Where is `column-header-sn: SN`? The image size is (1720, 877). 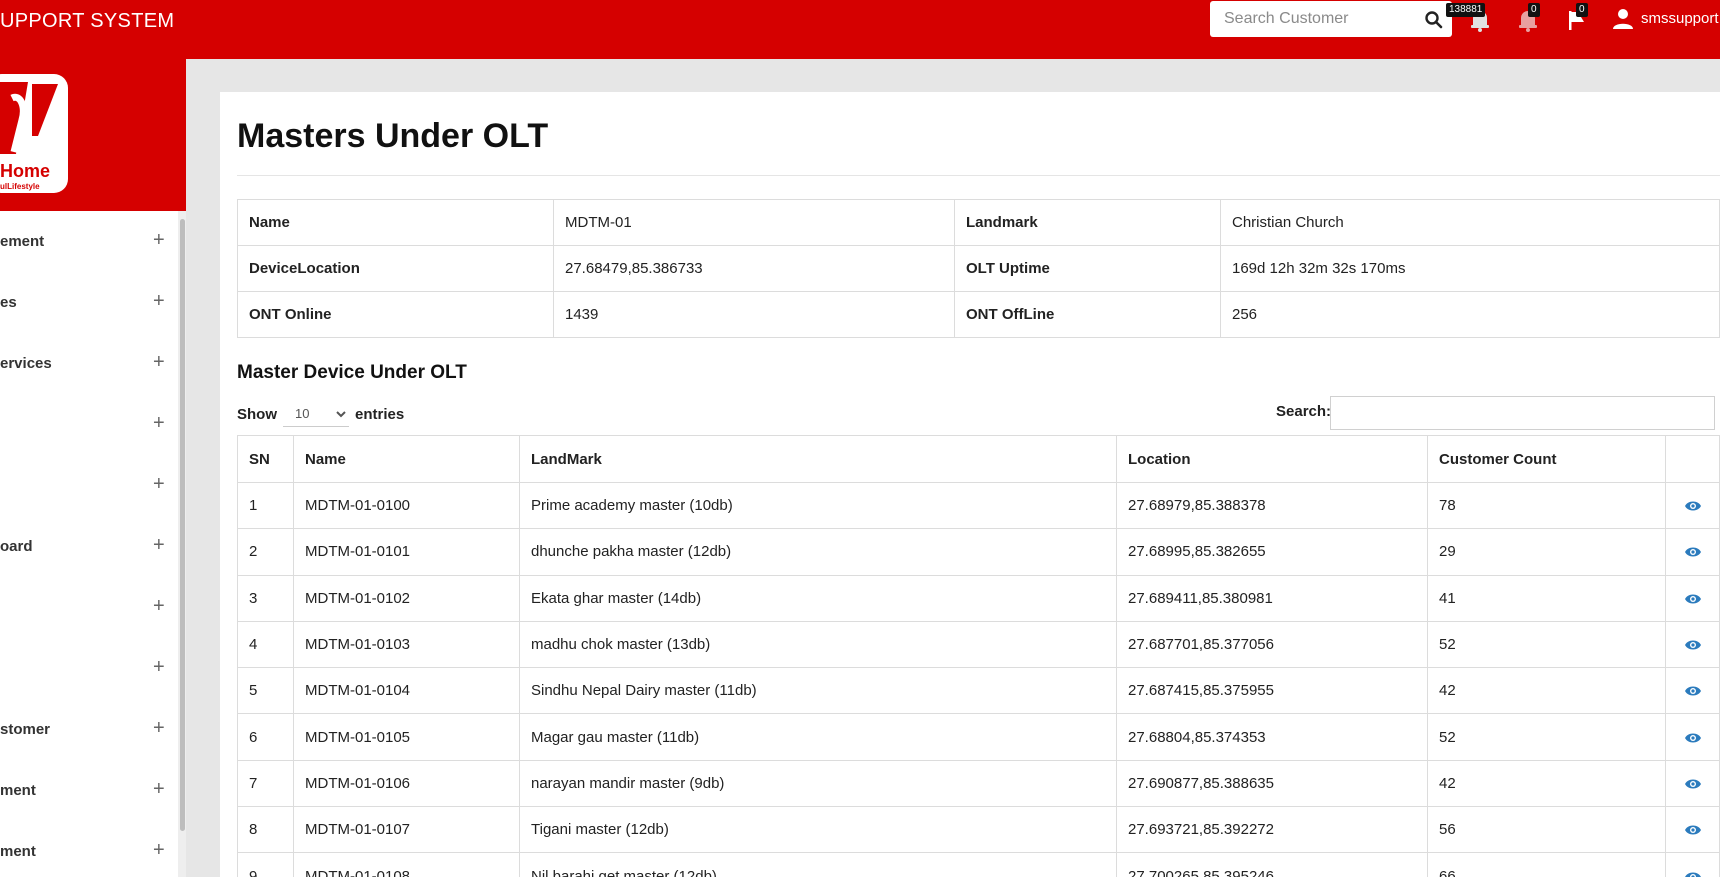
column-header-sn: SN is located at coordinates (265, 459).